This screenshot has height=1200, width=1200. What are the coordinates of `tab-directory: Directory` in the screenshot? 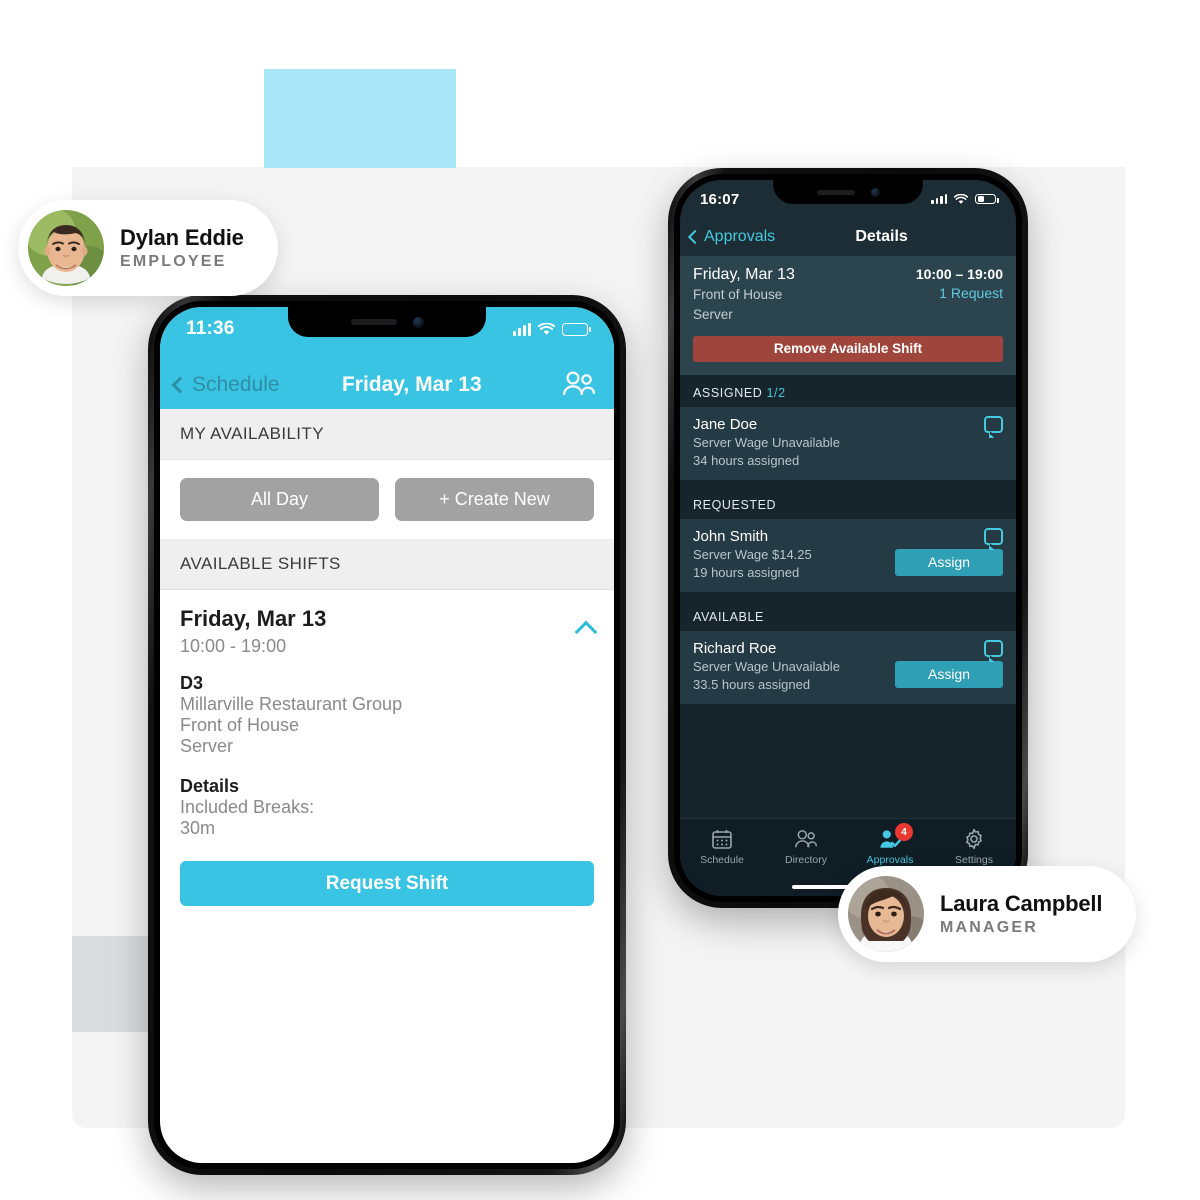 It's located at (806, 847).